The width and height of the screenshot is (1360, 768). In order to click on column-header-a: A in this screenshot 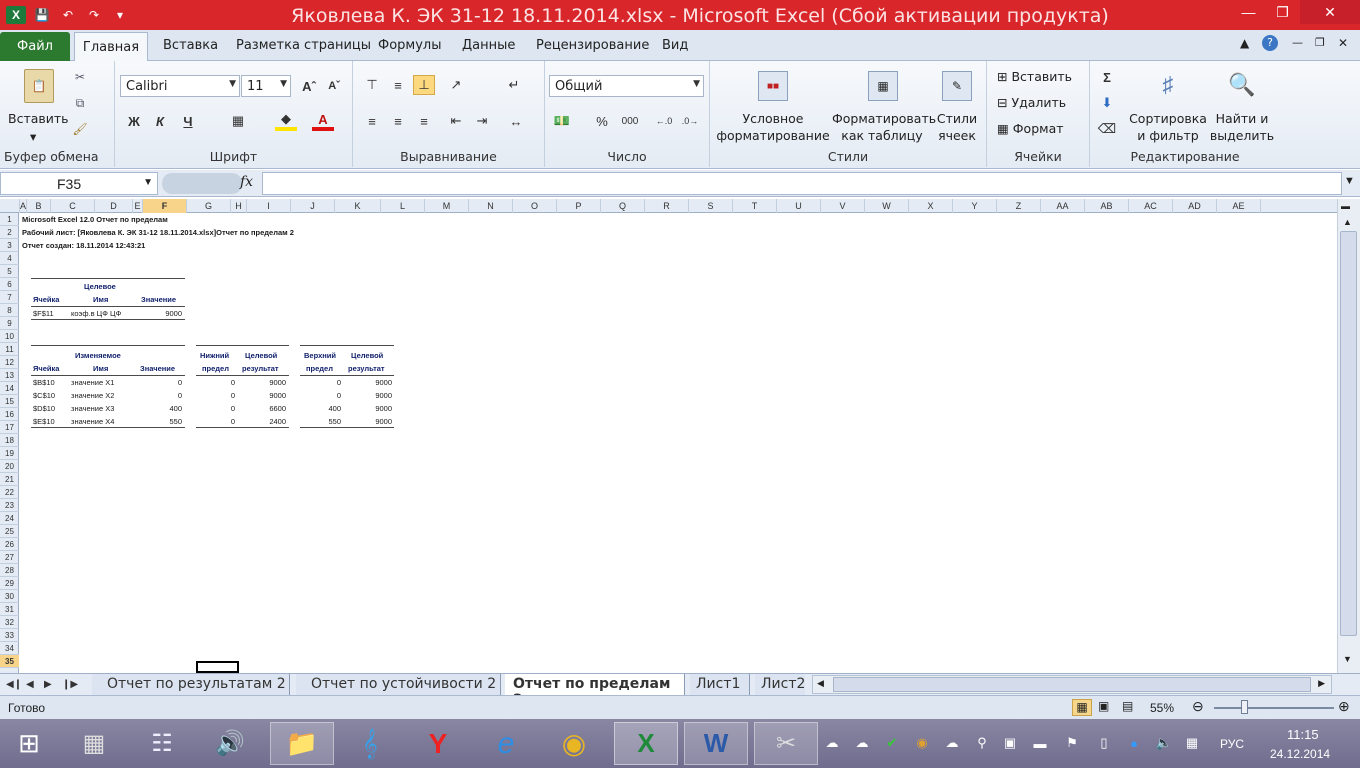, I will do `click(23, 206)`.